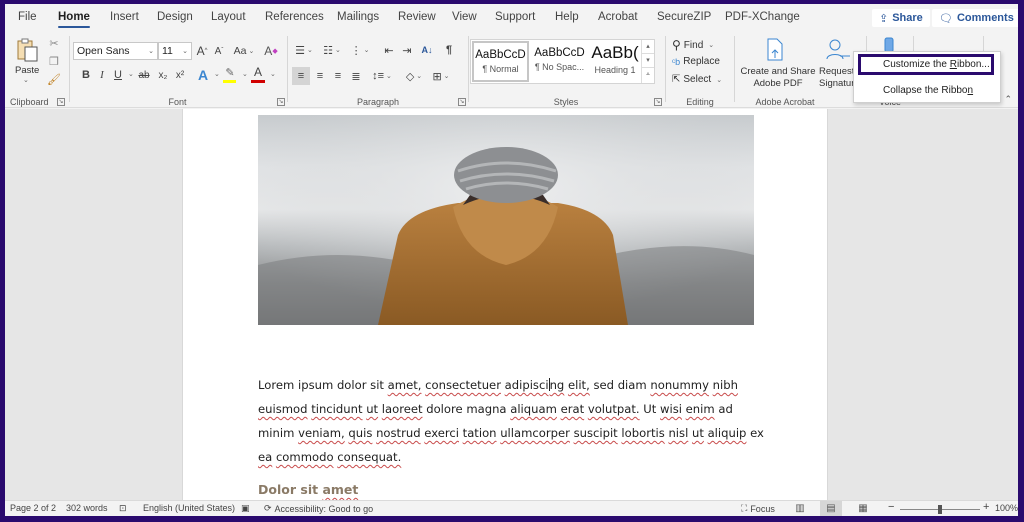 This screenshot has height=522, width=1024. I want to click on tab-pdf-xchange: PDF-XChange, so click(762, 17).